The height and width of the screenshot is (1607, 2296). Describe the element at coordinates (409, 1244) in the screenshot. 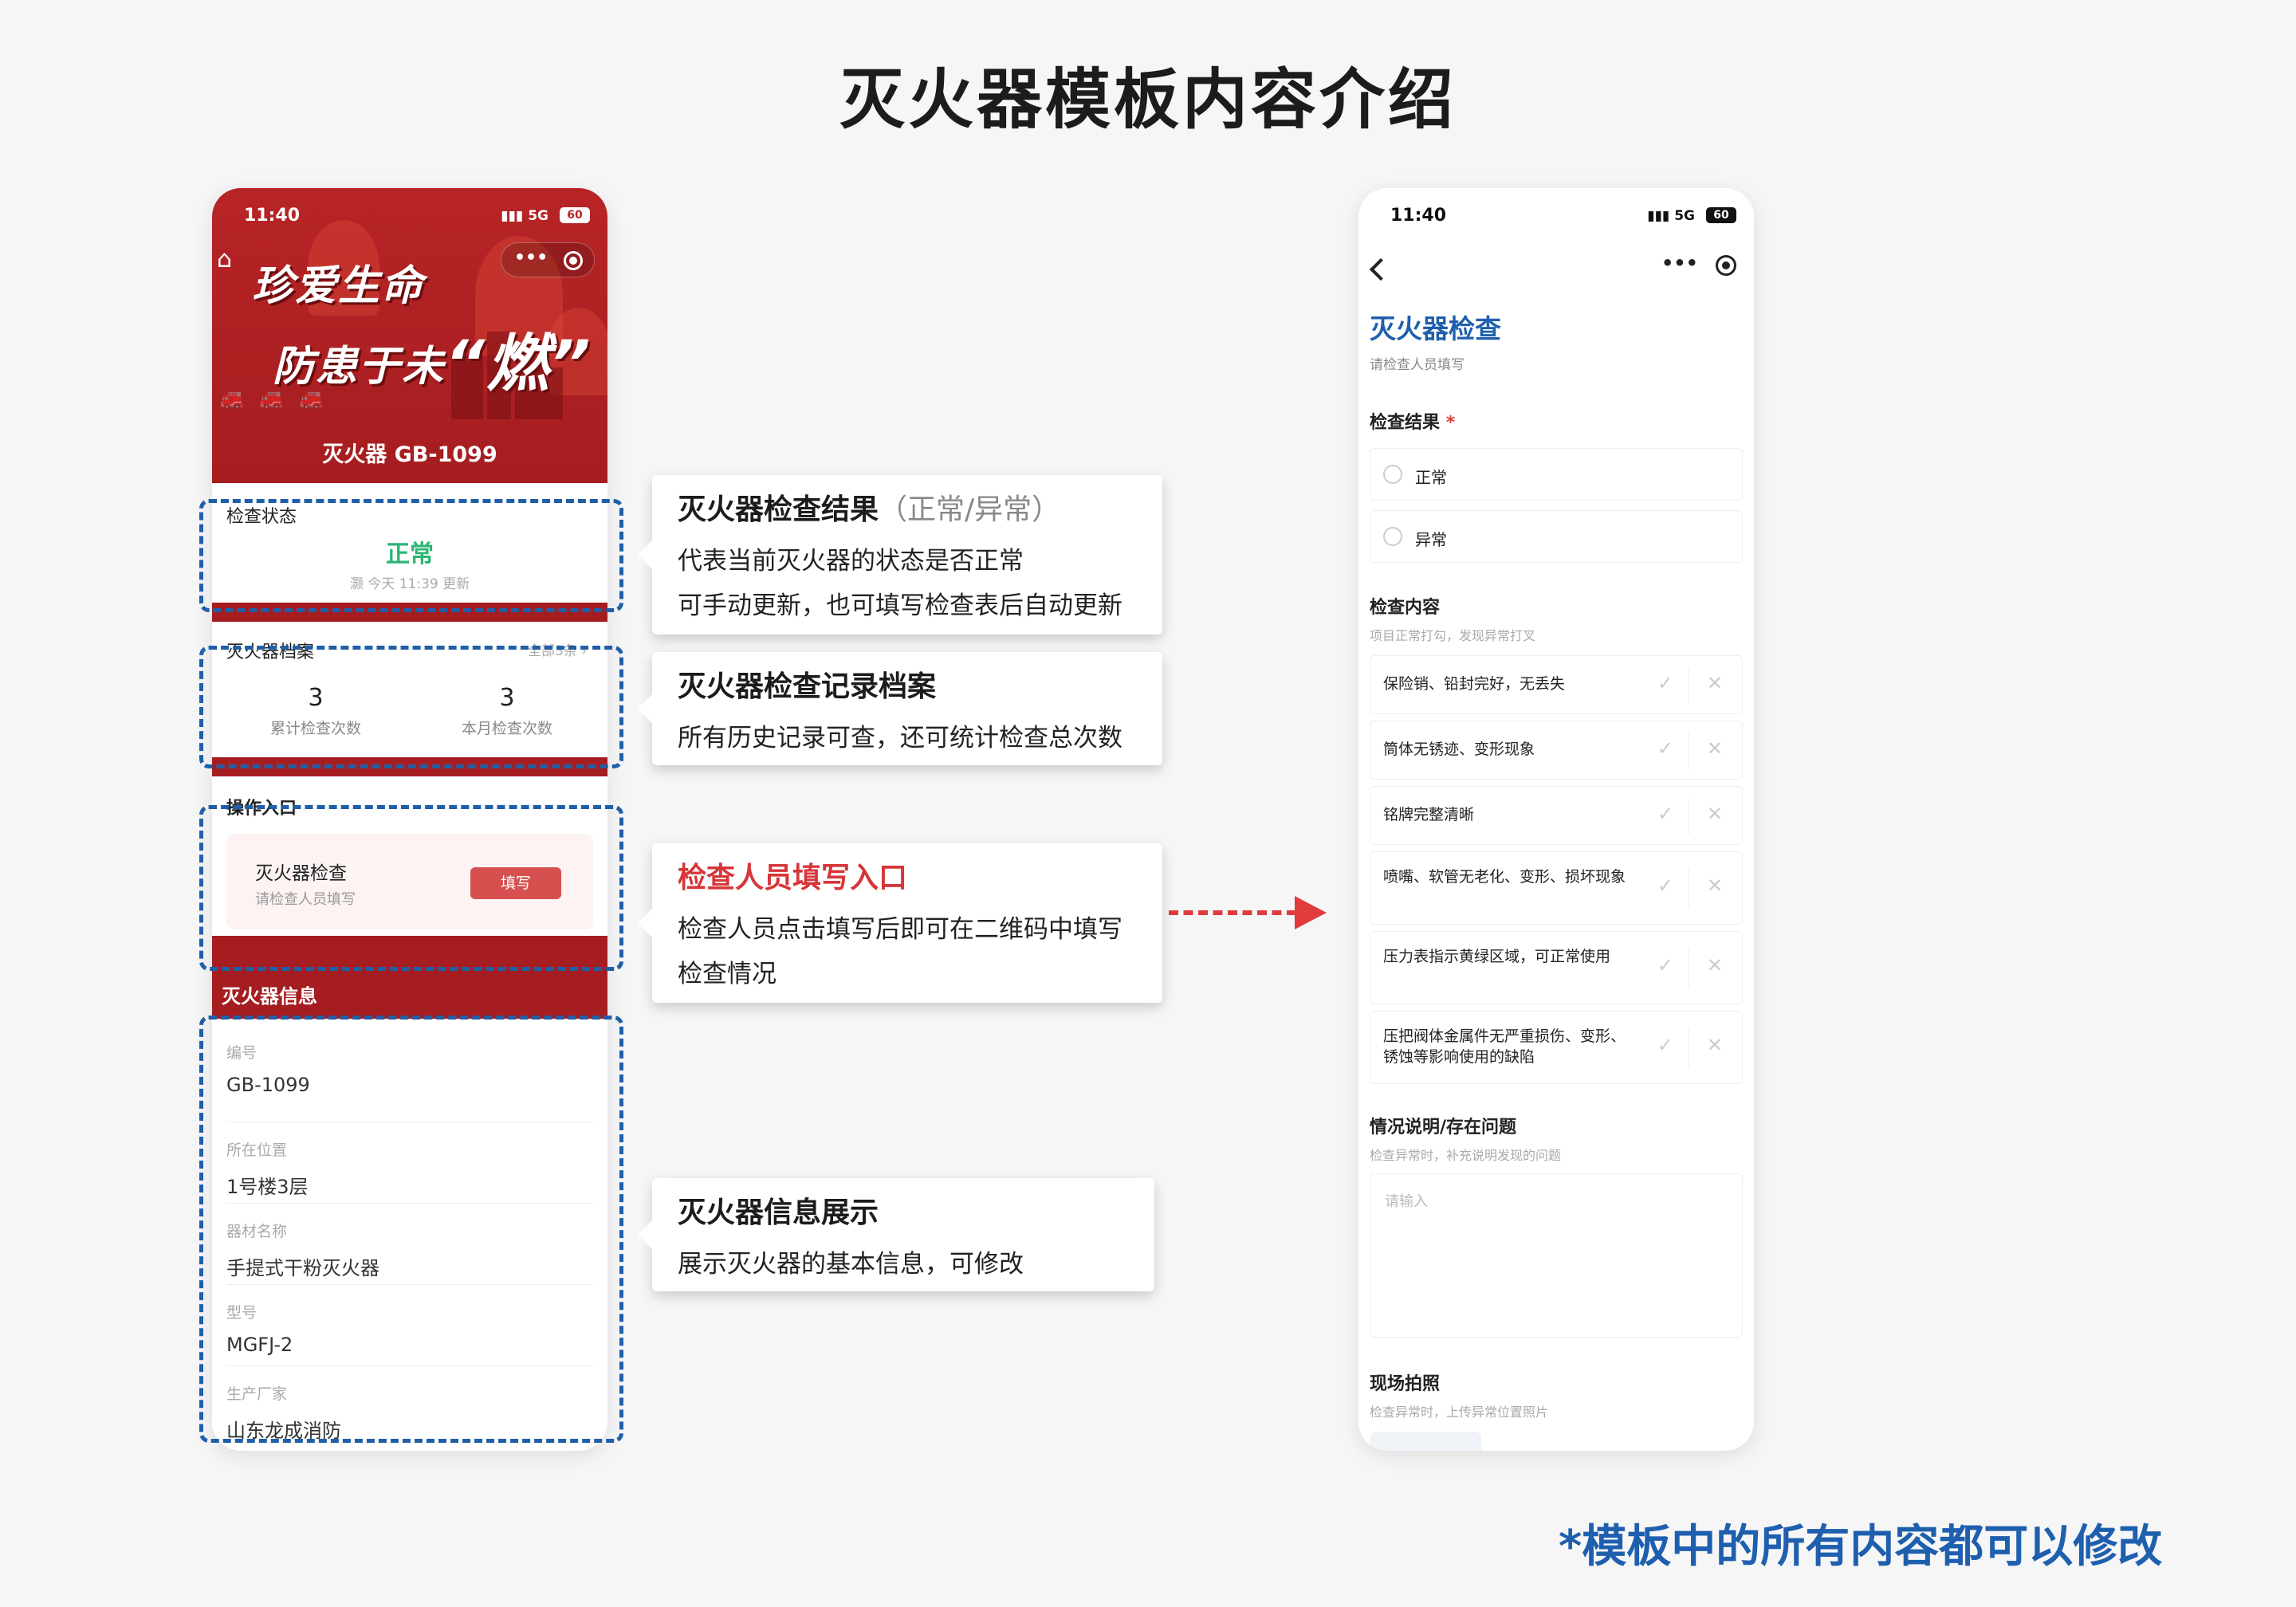

I see `info-row: 器材名称 手提式干粉灭火器` at that location.